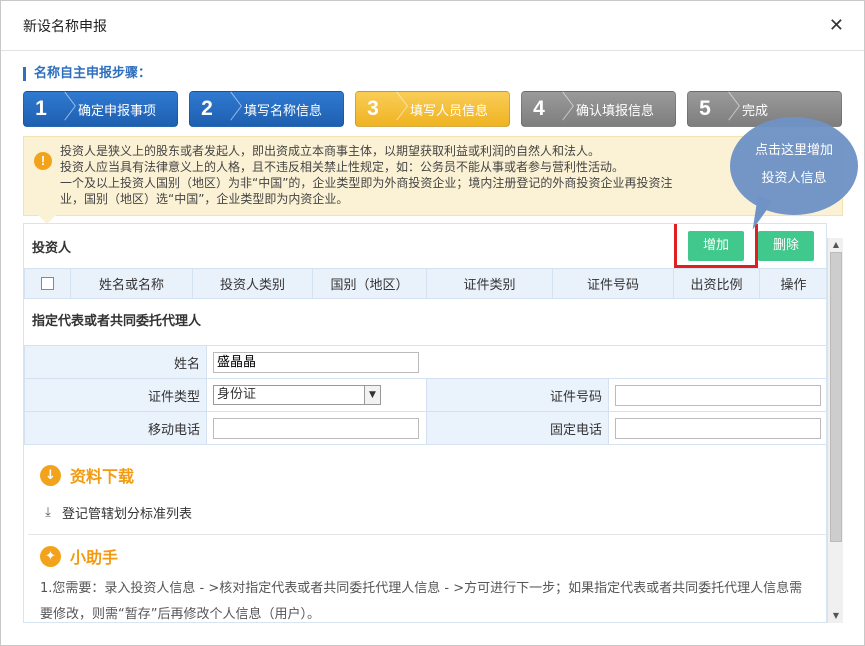 This screenshot has width=865, height=646. What do you see at coordinates (373, 108) in the screenshot?
I see `step-number: 3` at bounding box center [373, 108].